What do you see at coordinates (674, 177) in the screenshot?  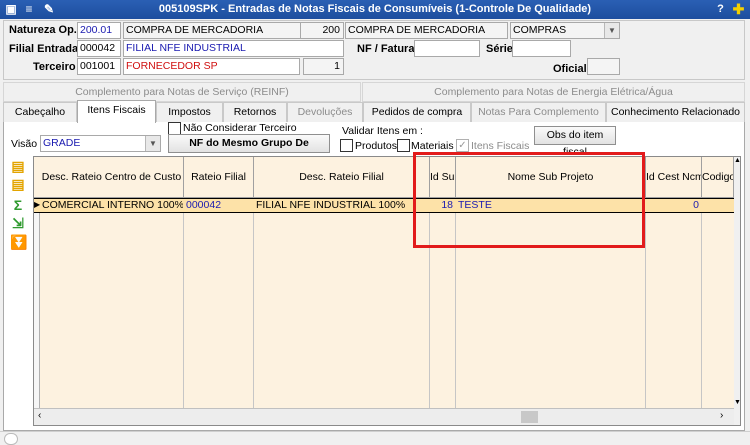 I see `col-id-cest-ncm: Id Cest Ncm` at bounding box center [674, 177].